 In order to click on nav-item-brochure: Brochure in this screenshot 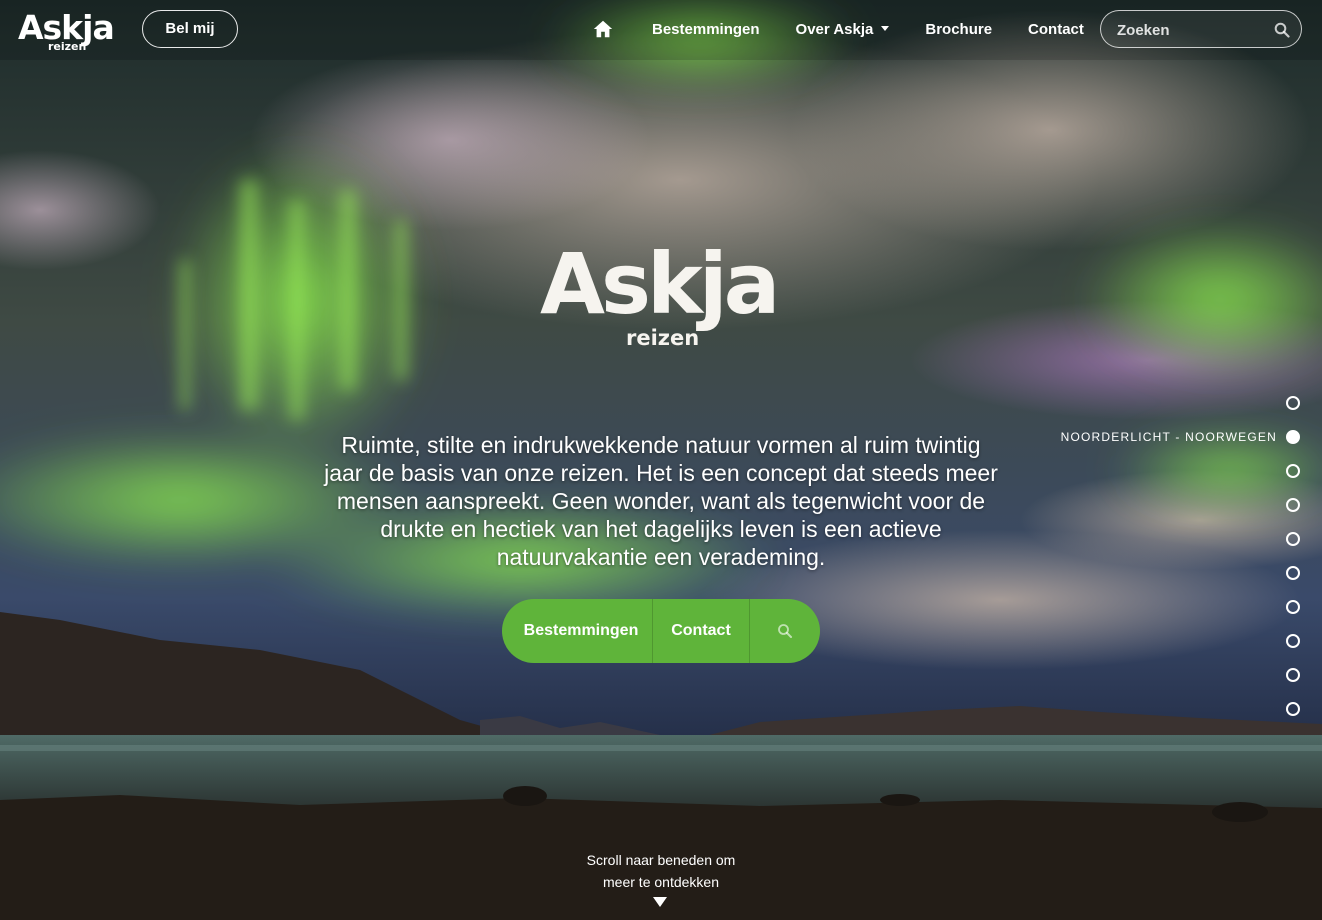, I will do `click(958, 29)`.